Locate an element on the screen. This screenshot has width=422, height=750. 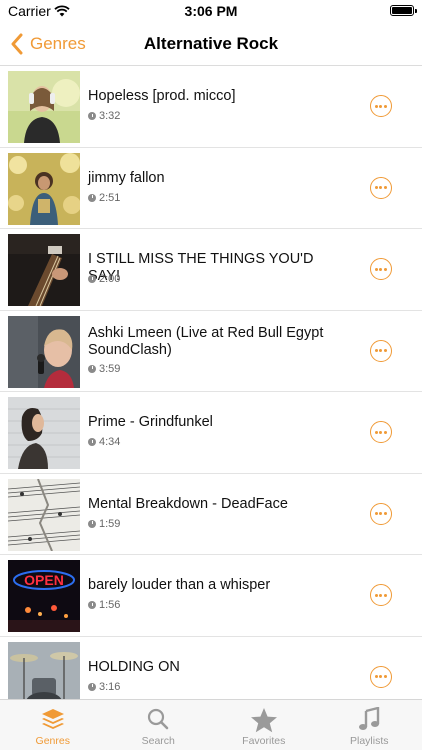
track-duration: 4:34 is located at coordinates (104, 442).